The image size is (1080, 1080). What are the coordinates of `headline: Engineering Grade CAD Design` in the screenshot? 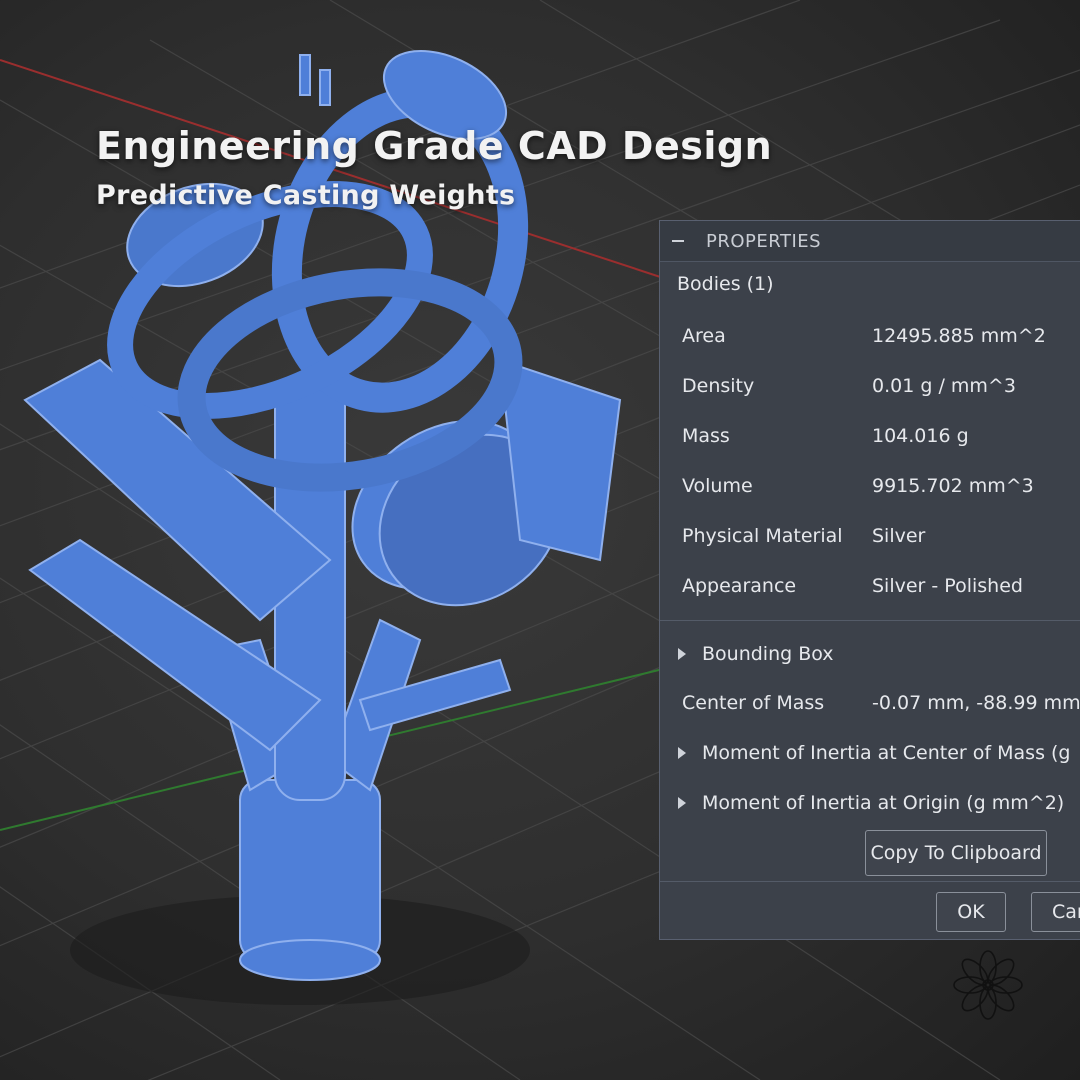 It's located at (434, 146).